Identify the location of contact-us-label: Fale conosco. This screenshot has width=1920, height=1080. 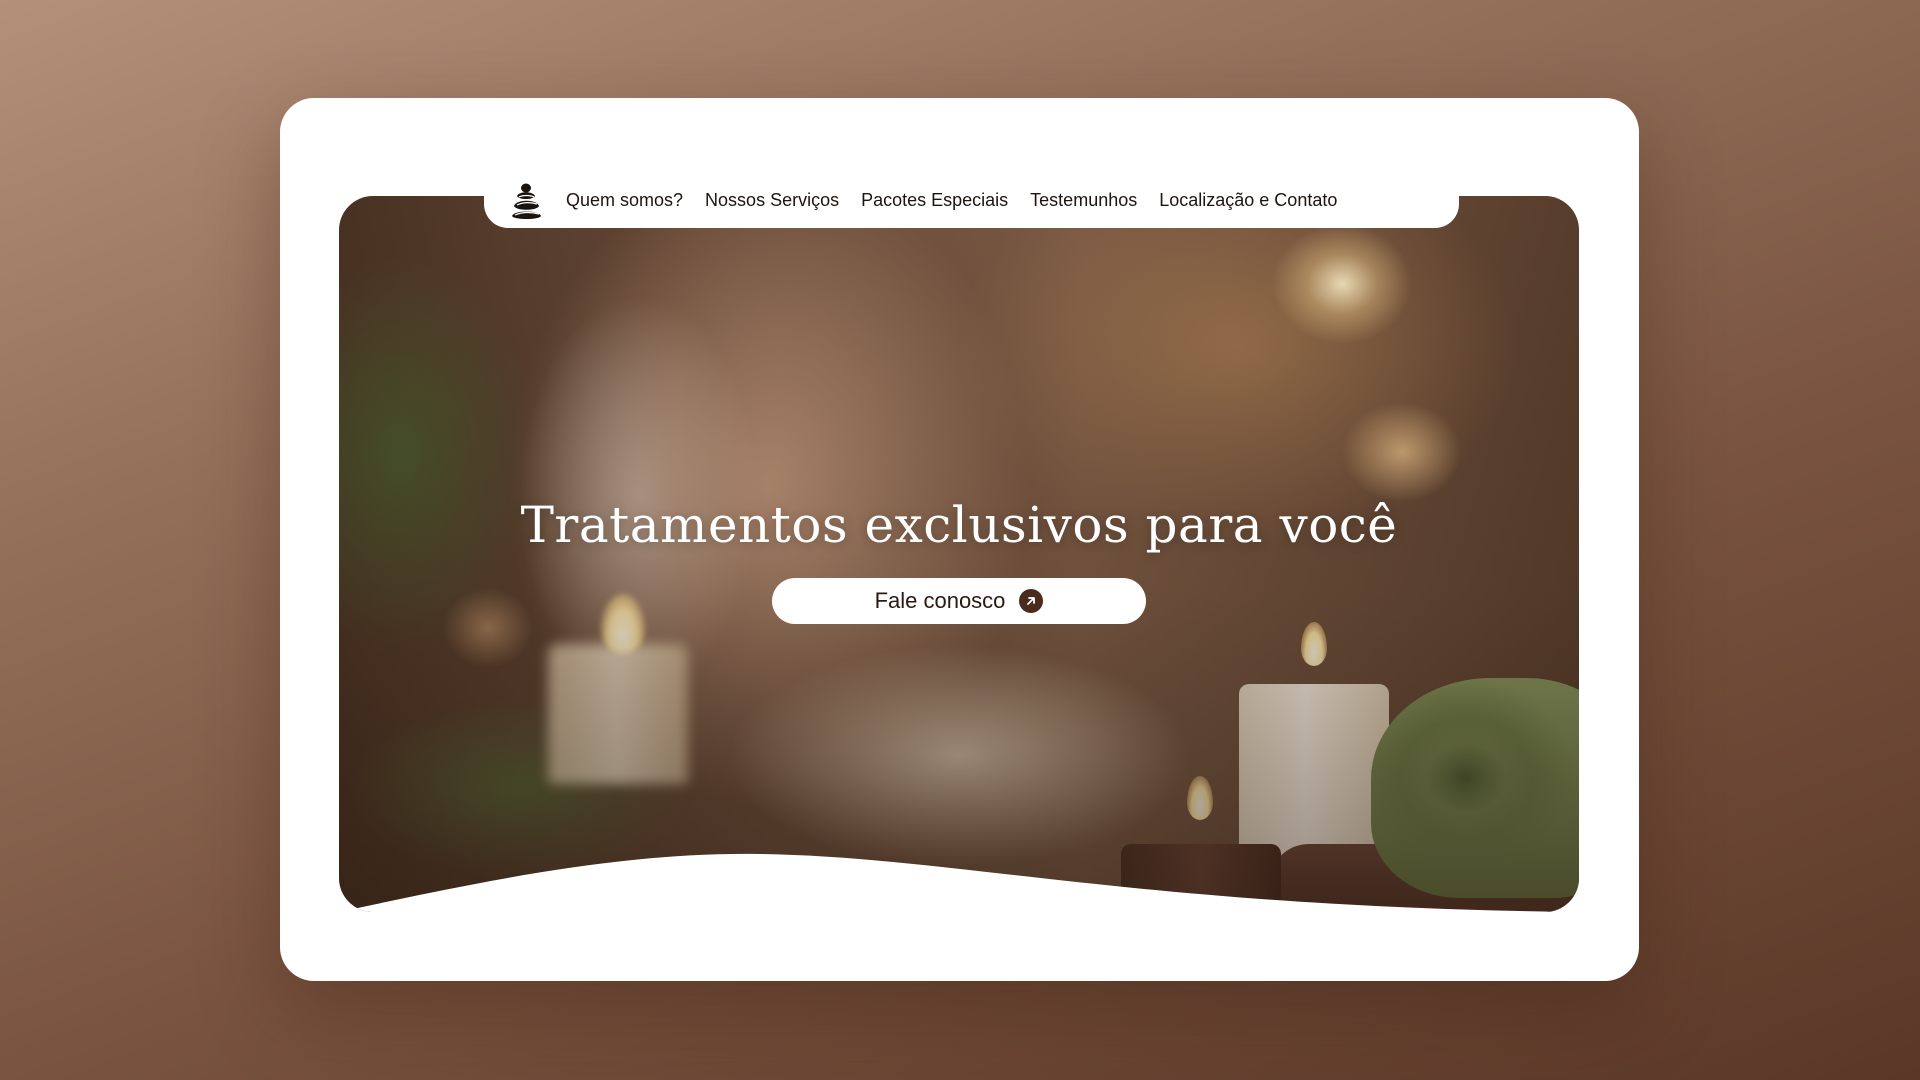
(940, 600).